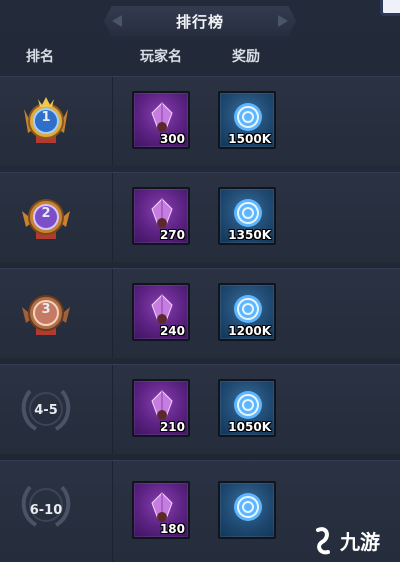  I want to click on reward-slot-gem: 210, so click(161, 408).